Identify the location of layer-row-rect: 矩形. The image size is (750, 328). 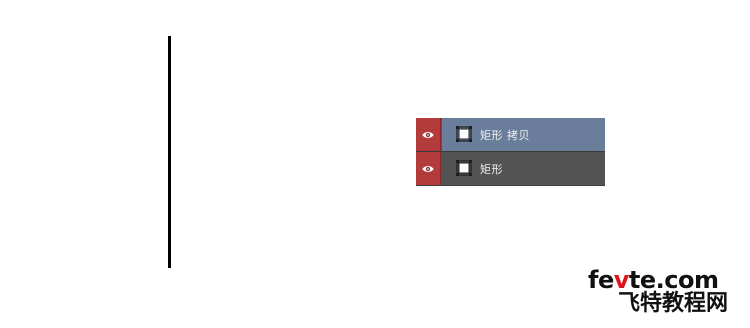
(510, 168).